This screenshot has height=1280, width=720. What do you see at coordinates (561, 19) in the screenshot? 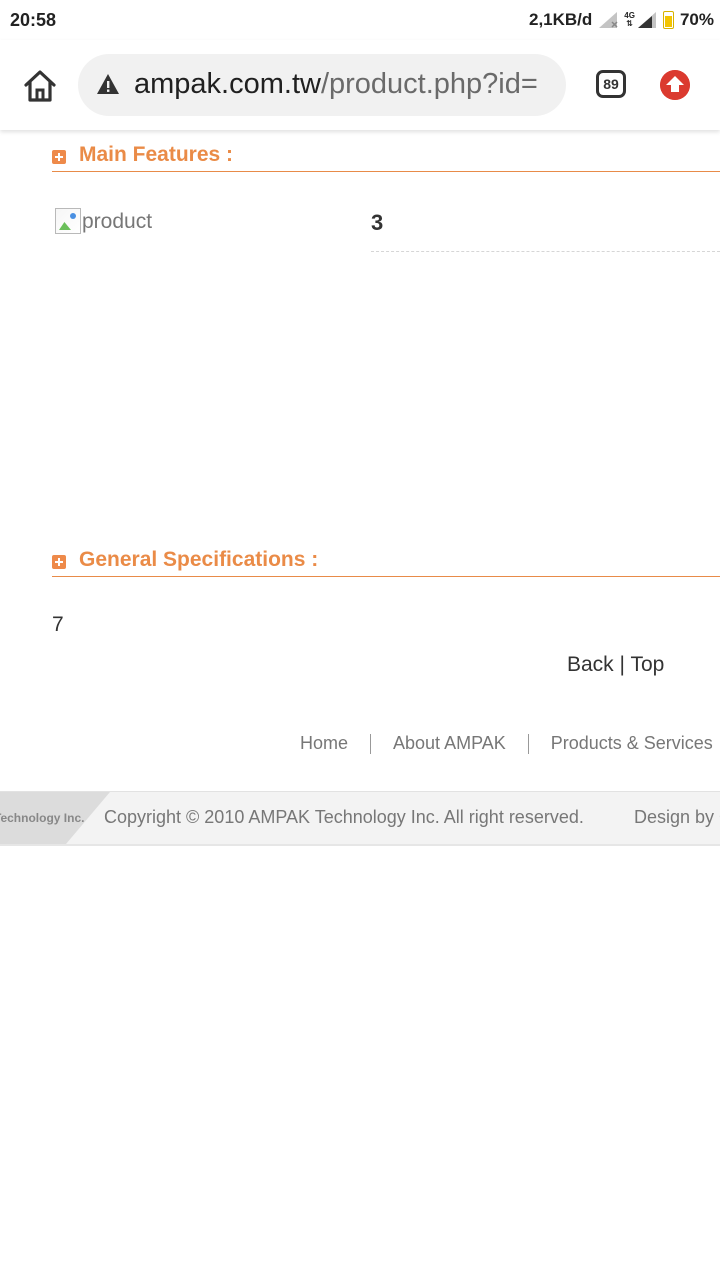
I see `data-rate: 2,1KB/d` at bounding box center [561, 19].